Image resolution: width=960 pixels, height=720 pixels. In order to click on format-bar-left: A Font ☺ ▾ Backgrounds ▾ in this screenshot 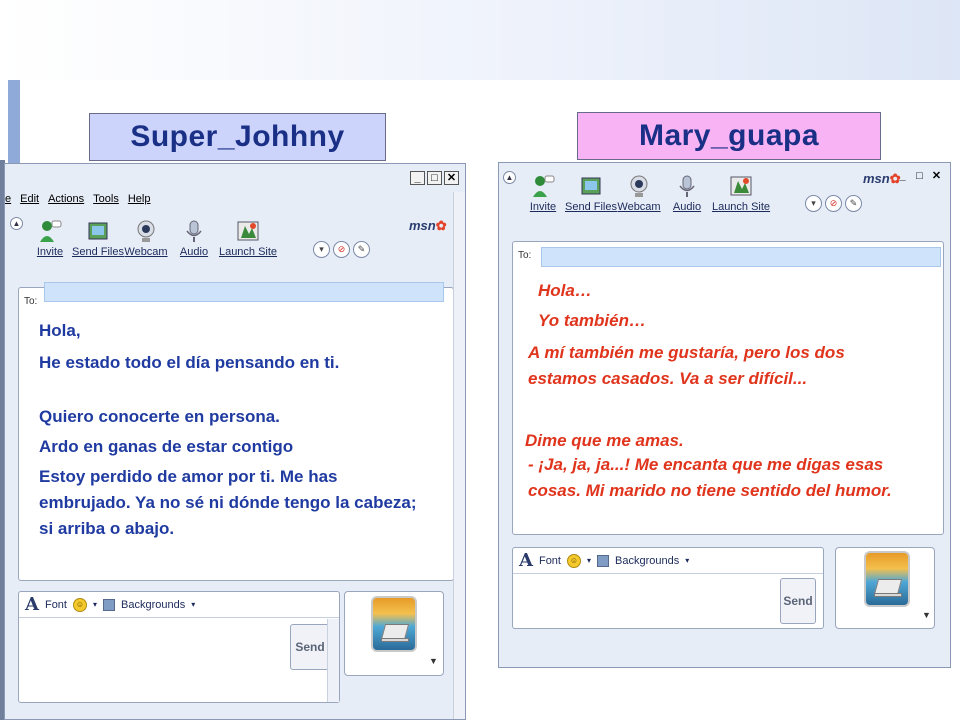, I will do `click(179, 605)`.